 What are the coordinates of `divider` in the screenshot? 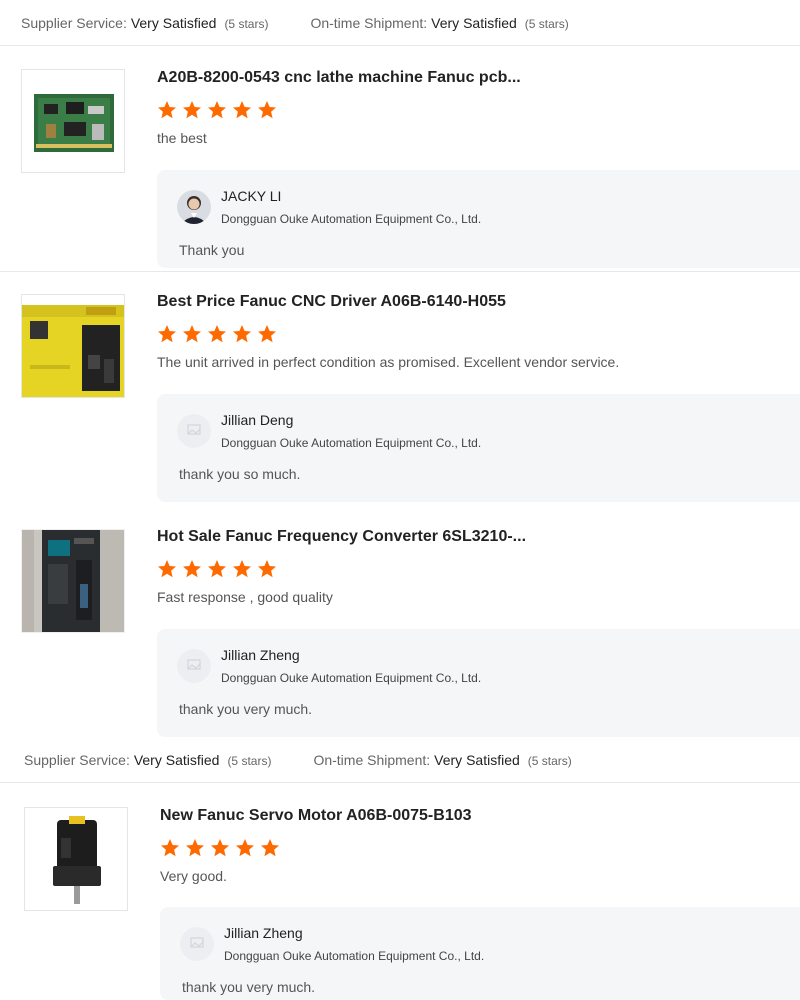 It's located at (400, 271).